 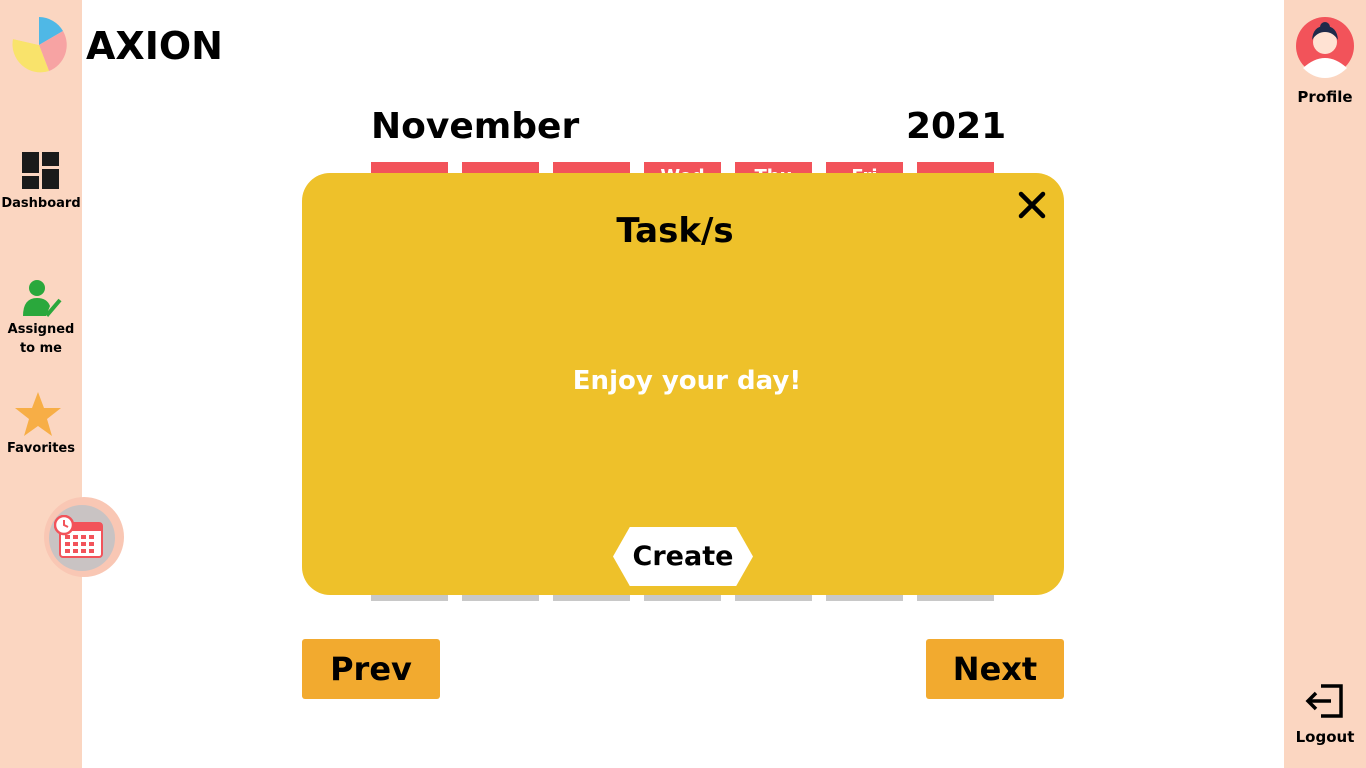 What do you see at coordinates (687, 381) in the screenshot?
I see `empty-tasks-message: Enjoy your day!` at bounding box center [687, 381].